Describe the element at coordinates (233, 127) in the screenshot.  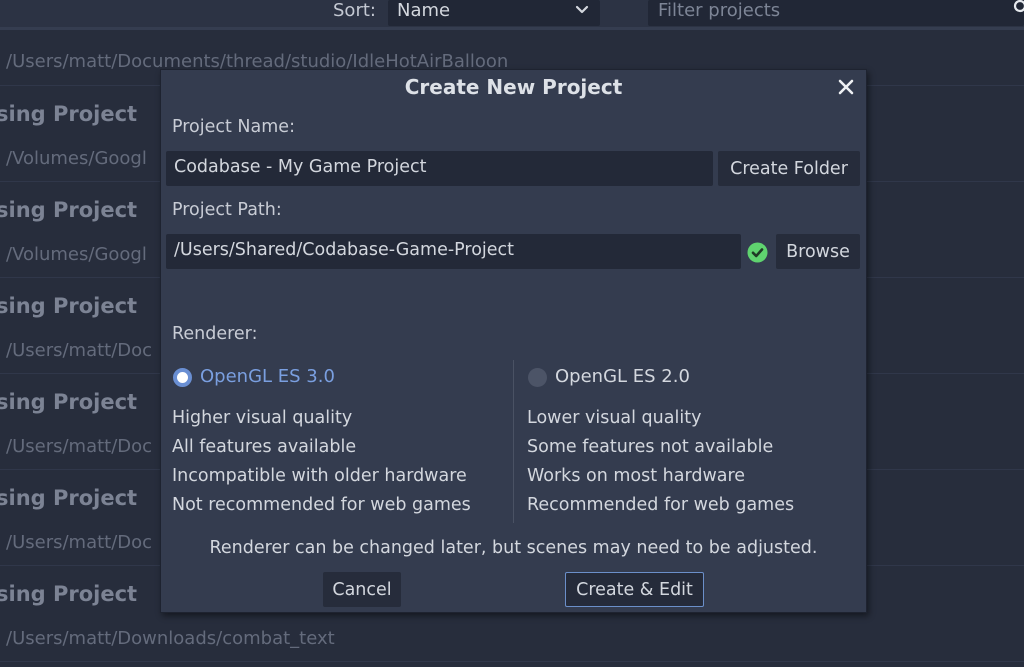
I see `project-name-label: Project Name:` at that location.